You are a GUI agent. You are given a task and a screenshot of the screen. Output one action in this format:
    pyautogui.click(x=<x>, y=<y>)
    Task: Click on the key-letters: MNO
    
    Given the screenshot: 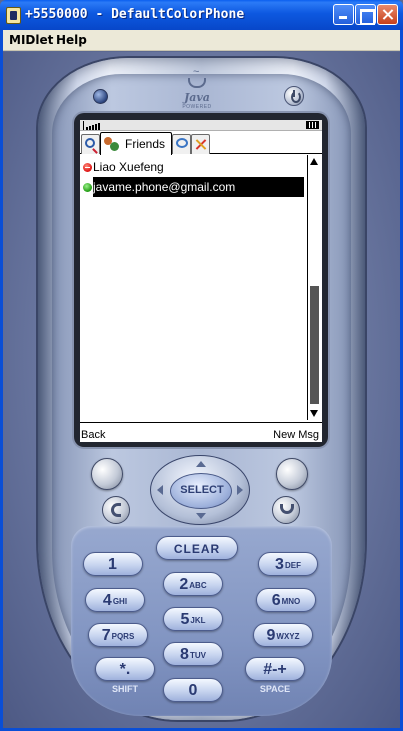 What is the action you would take?
    pyautogui.click(x=291, y=601)
    